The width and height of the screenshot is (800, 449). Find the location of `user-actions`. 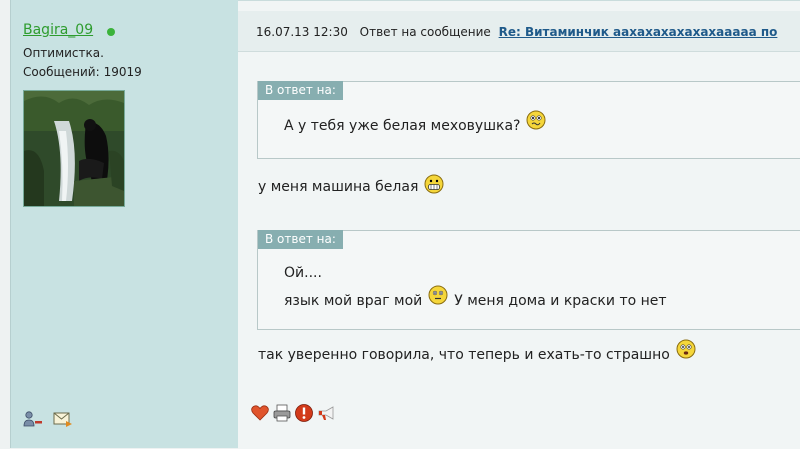

user-actions is located at coordinates (48, 419).